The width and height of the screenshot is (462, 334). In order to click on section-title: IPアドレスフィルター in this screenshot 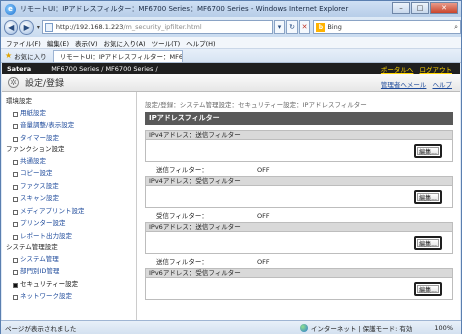, I will do `click(299, 118)`.